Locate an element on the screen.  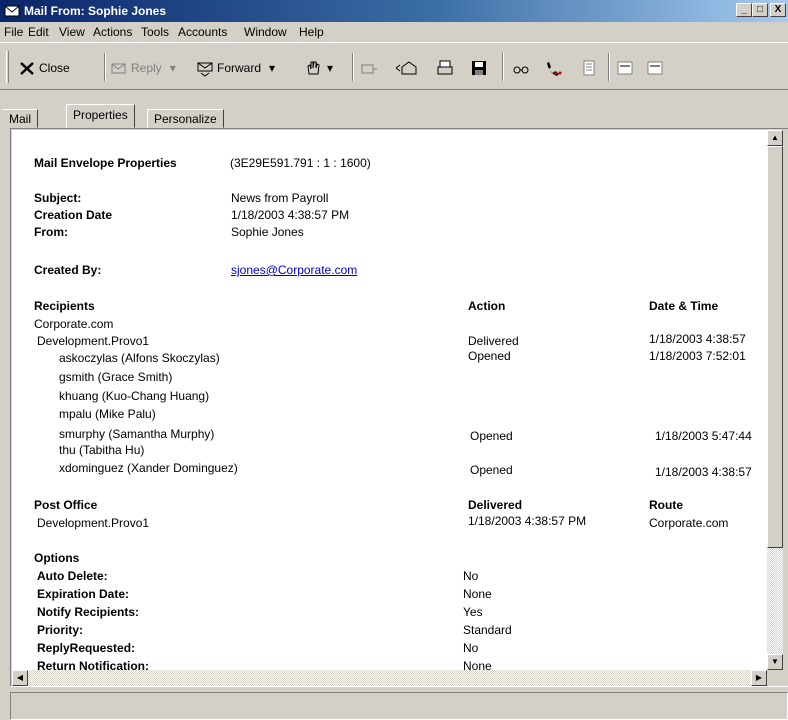
recipient-datetime: 1/18/2003 5:47:44 is located at coordinates (703, 436).